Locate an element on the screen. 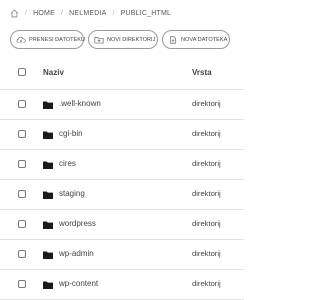 The height and width of the screenshot is (300, 320). file-name: cgi-bin is located at coordinates (71, 133).